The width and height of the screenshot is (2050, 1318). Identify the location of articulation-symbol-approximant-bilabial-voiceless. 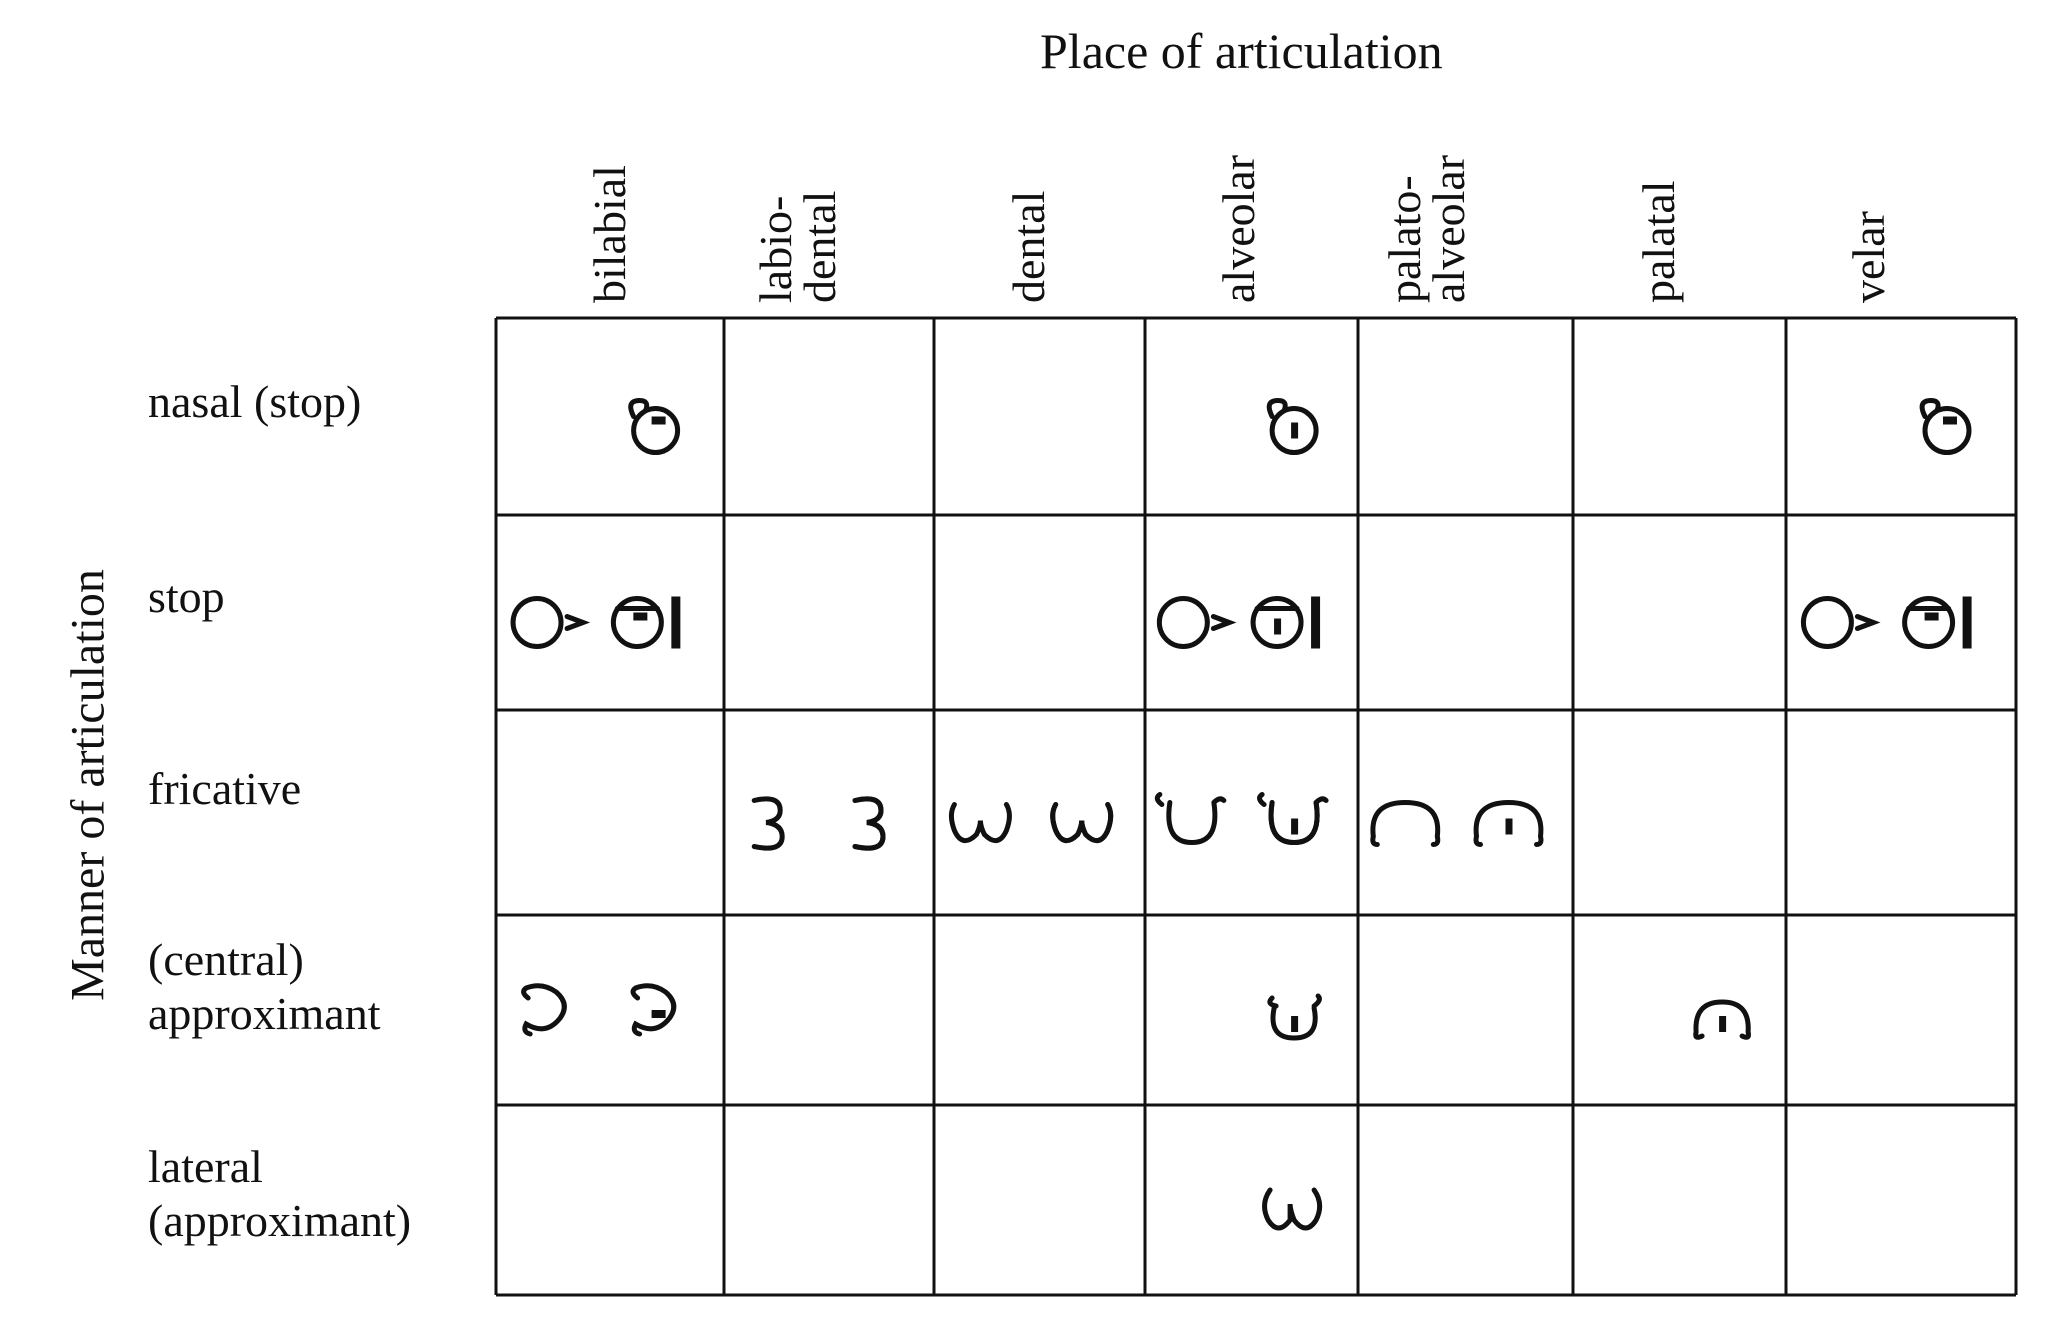
(544, 1010).